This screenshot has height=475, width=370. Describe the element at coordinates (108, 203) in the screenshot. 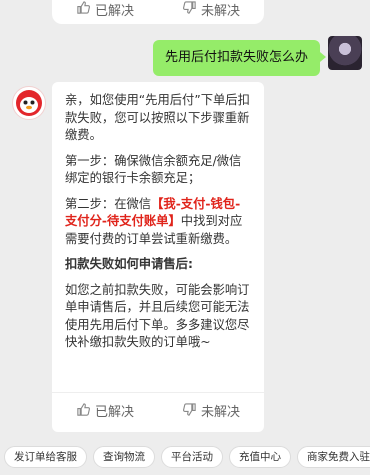

I see `step-two-prefix: 第二步：在微信` at that location.